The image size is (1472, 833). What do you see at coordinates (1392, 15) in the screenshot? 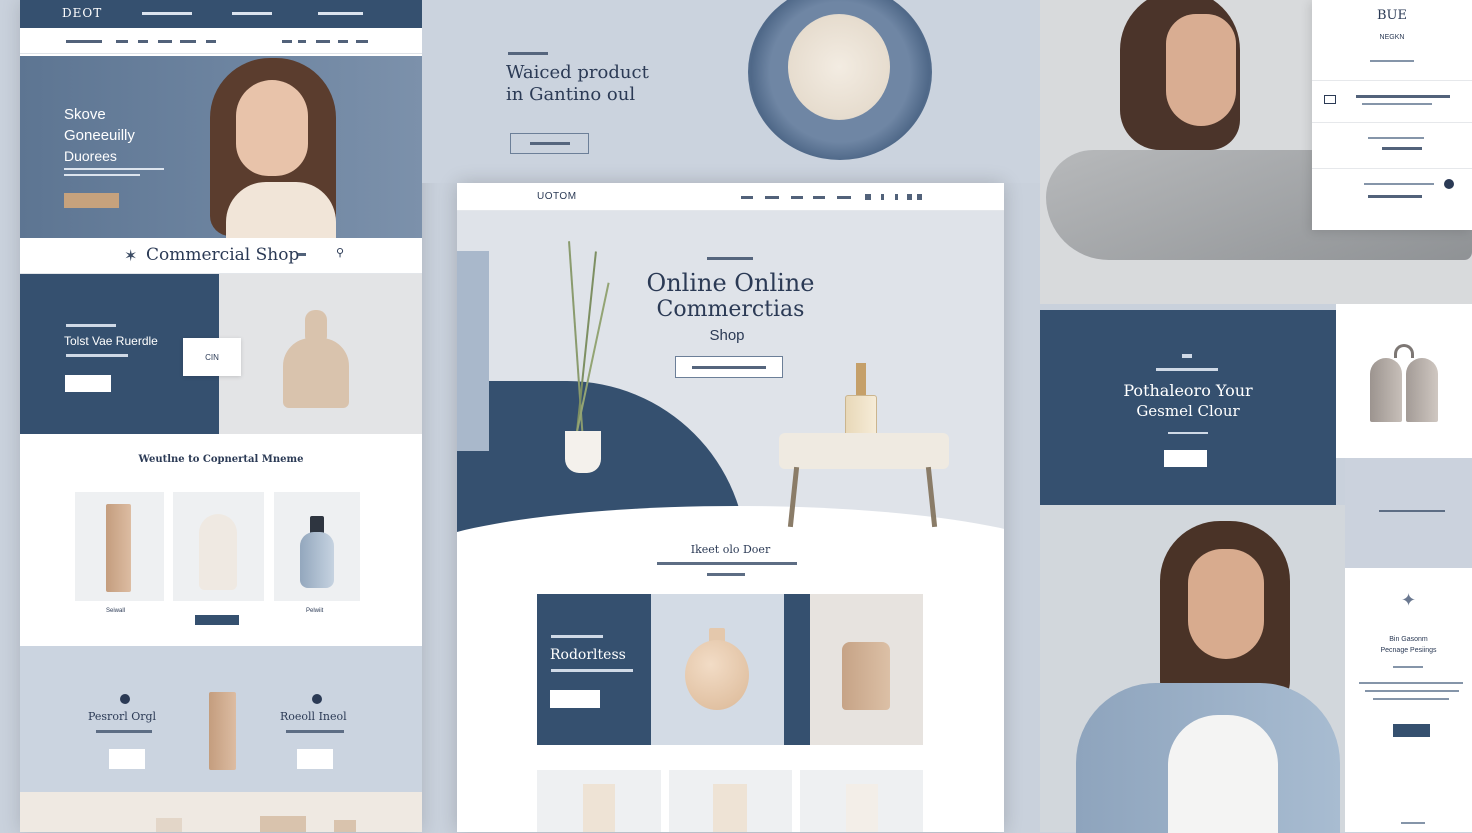
I see `right-brand: BUE` at bounding box center [1392, 15].